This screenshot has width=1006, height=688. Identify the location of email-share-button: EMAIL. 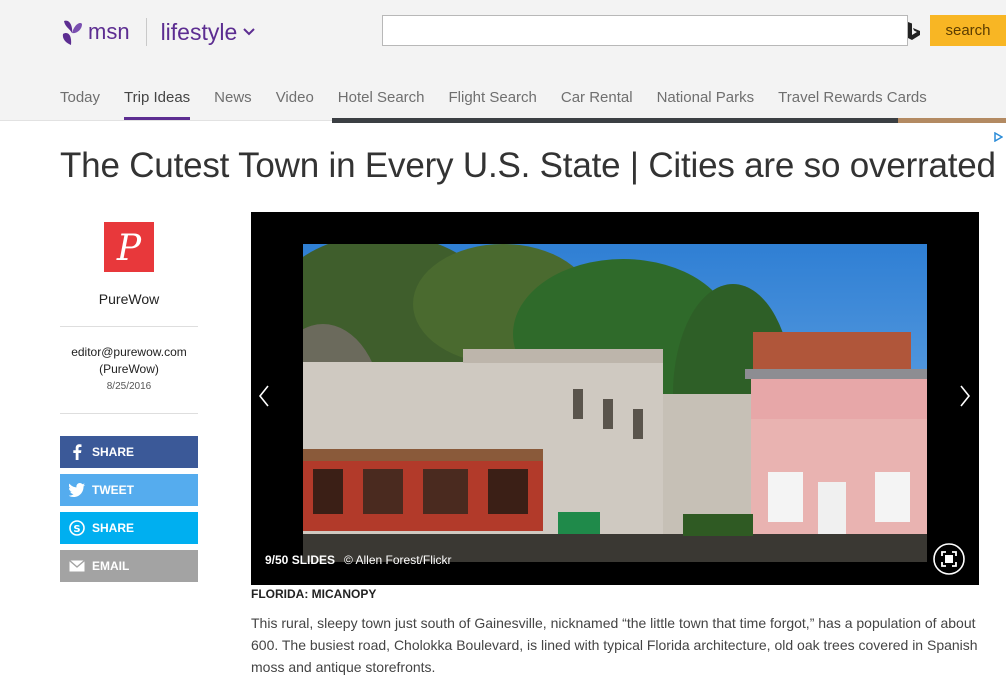
(129, 566).